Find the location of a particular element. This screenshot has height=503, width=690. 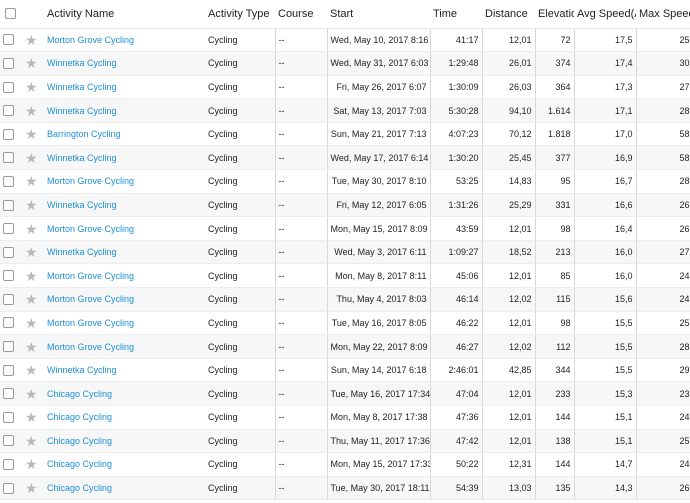

col-start: Start is located at coordinates (378, 14).